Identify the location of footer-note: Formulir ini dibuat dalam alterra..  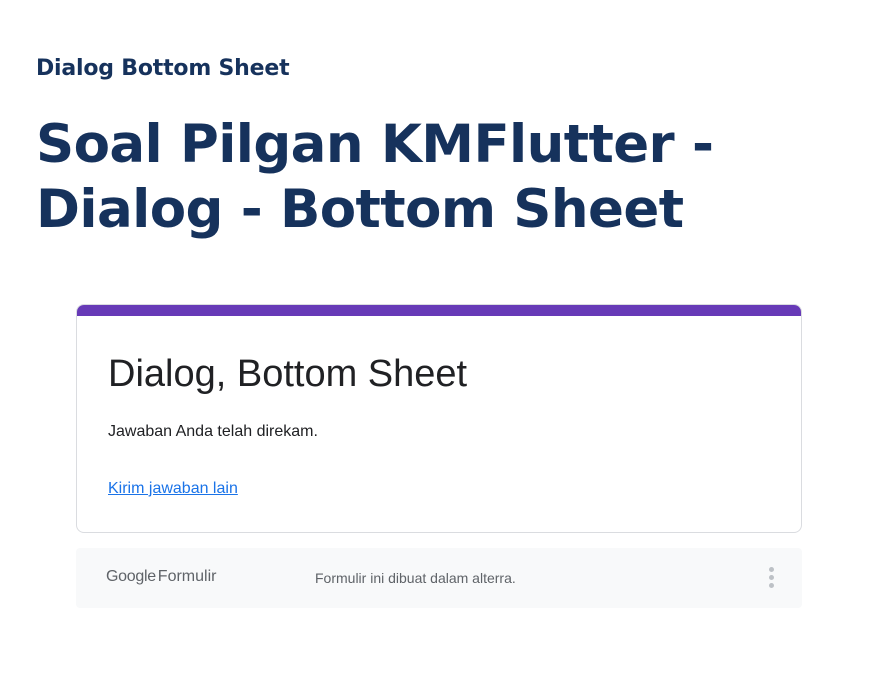
(415, 578).